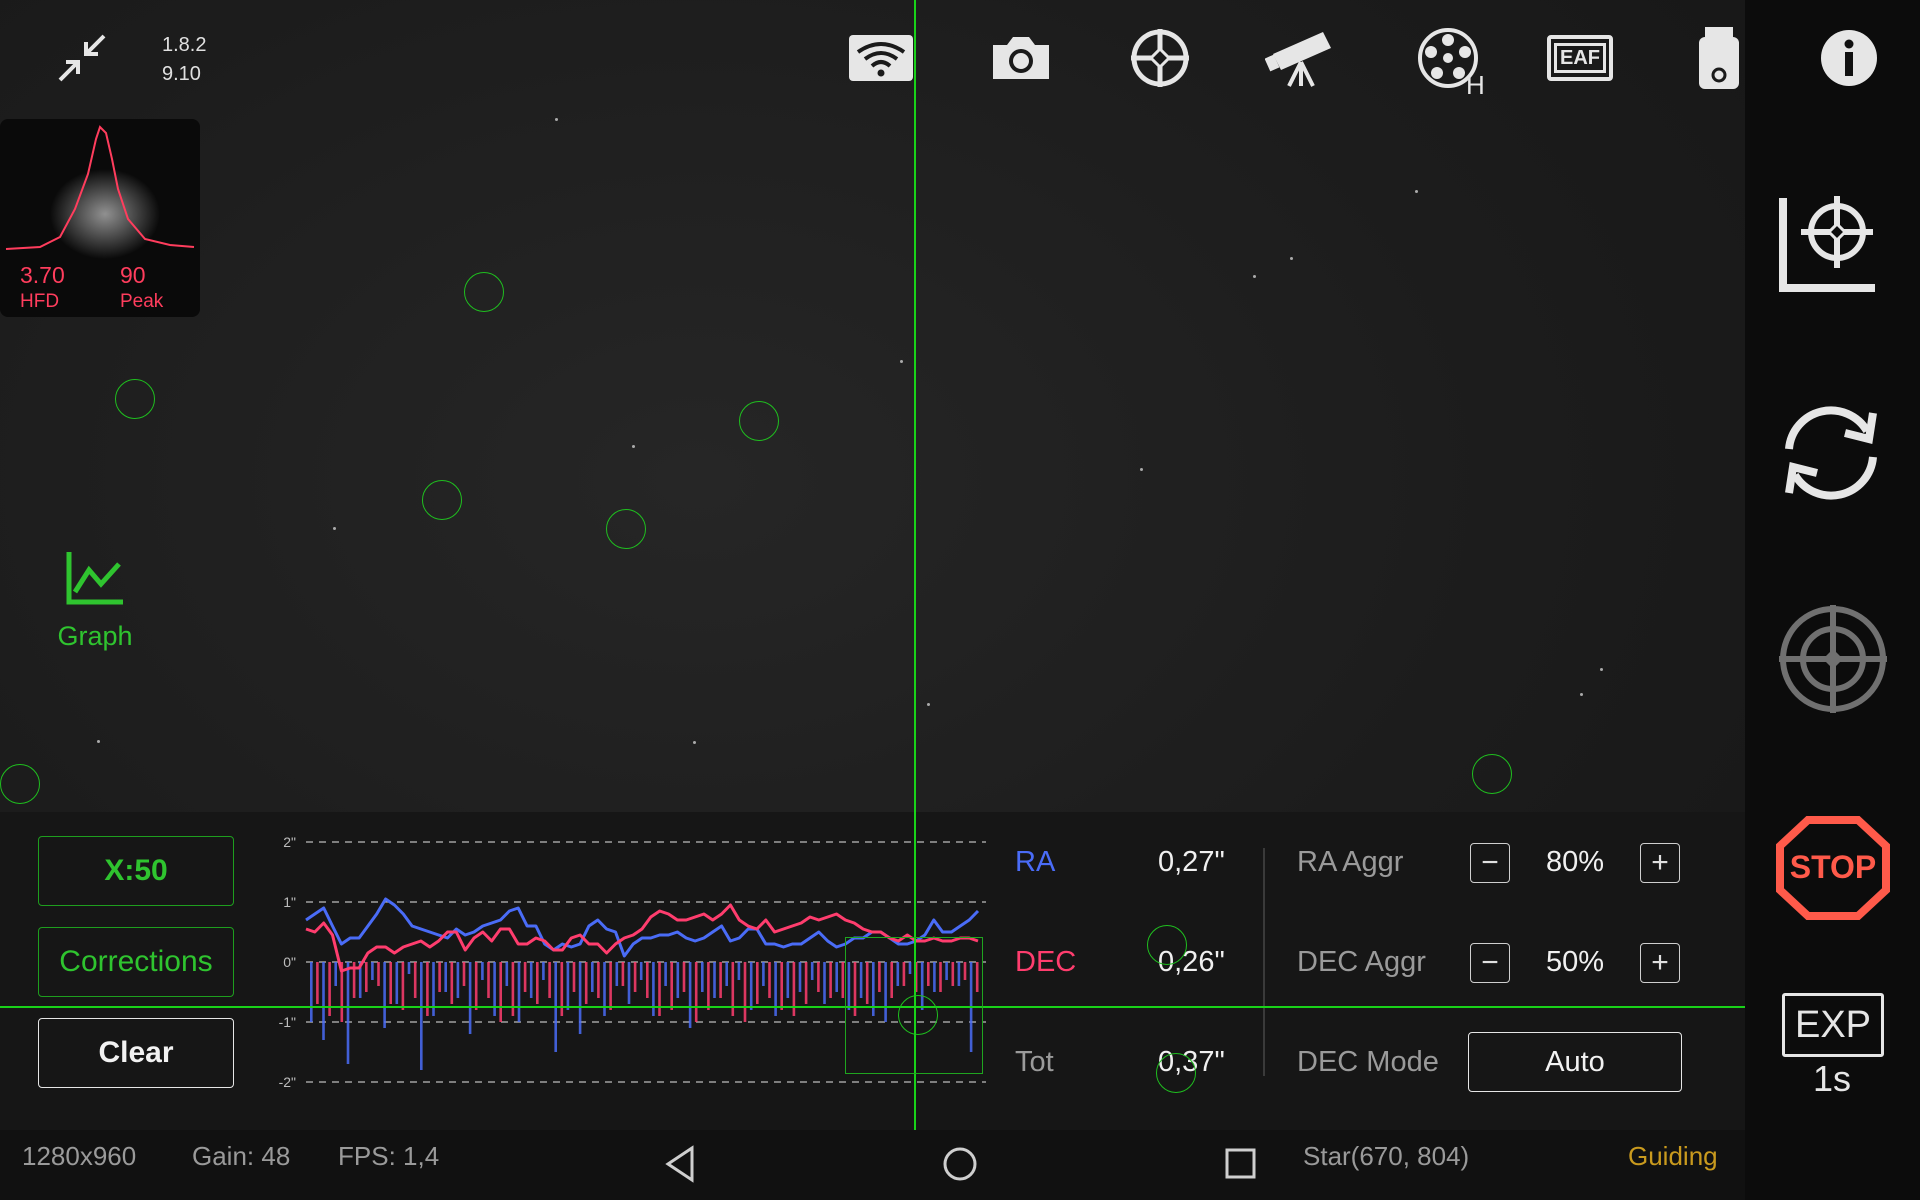  I want to click on usb-drive-icon, so click(1719, 58).